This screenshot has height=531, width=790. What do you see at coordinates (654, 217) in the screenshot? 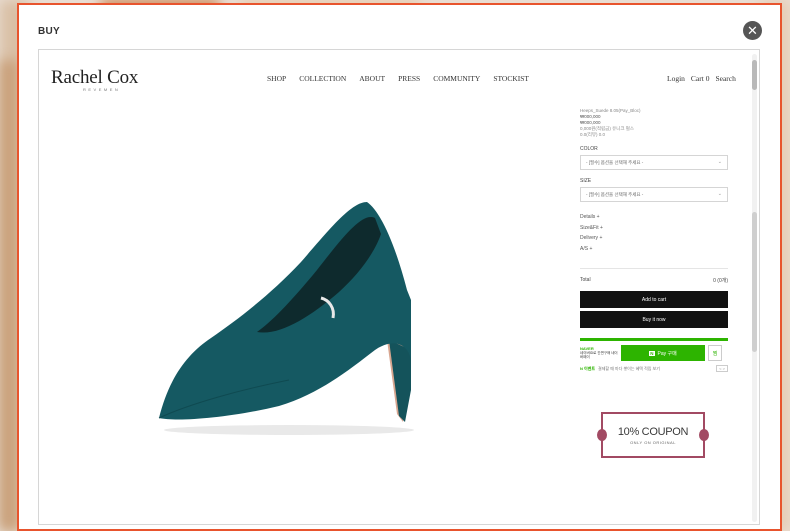
I see `details-link: Details +` at bounding box center [654, 217].